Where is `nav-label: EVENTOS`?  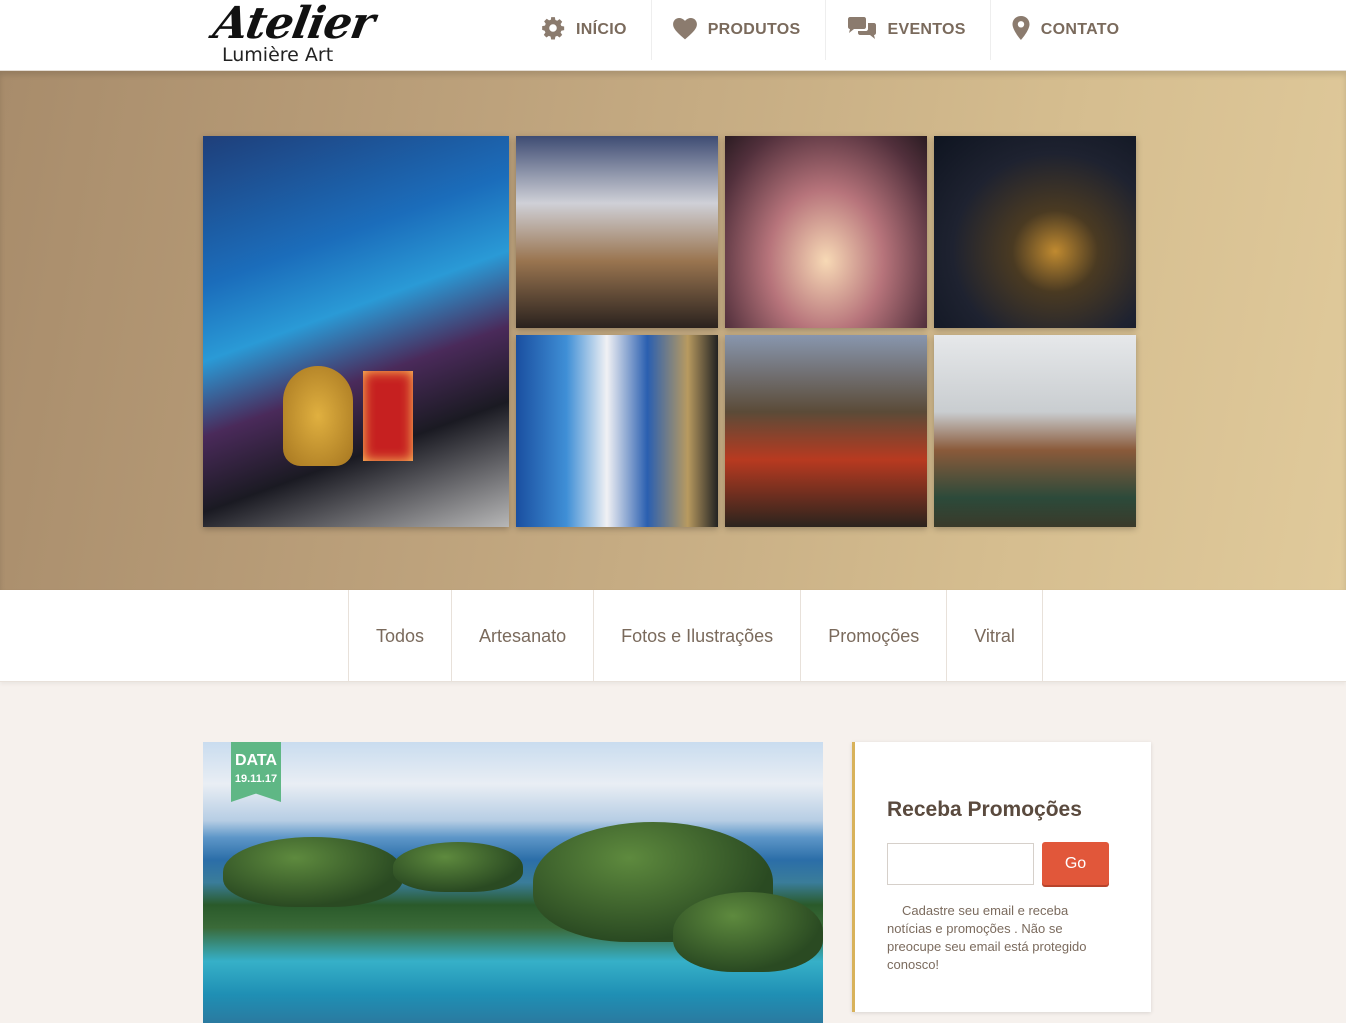 nav-label: EVENTOS is located at coordinates (926, 29).